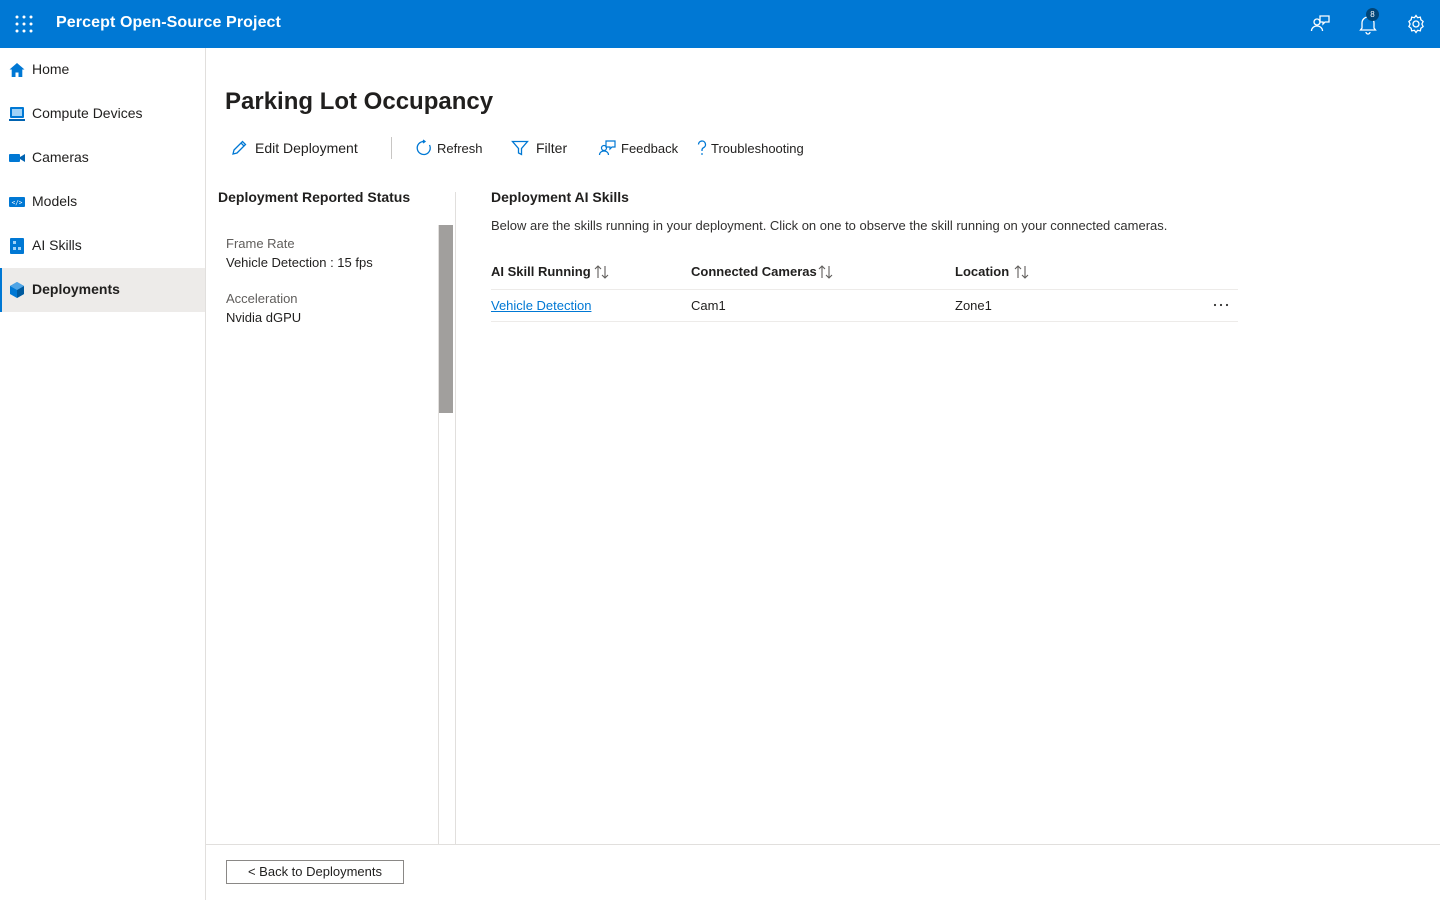 The image size is (1440, 900). I want to click on frame-rate-value: Vehicle Detection : 15 fps, so click(299, 262).